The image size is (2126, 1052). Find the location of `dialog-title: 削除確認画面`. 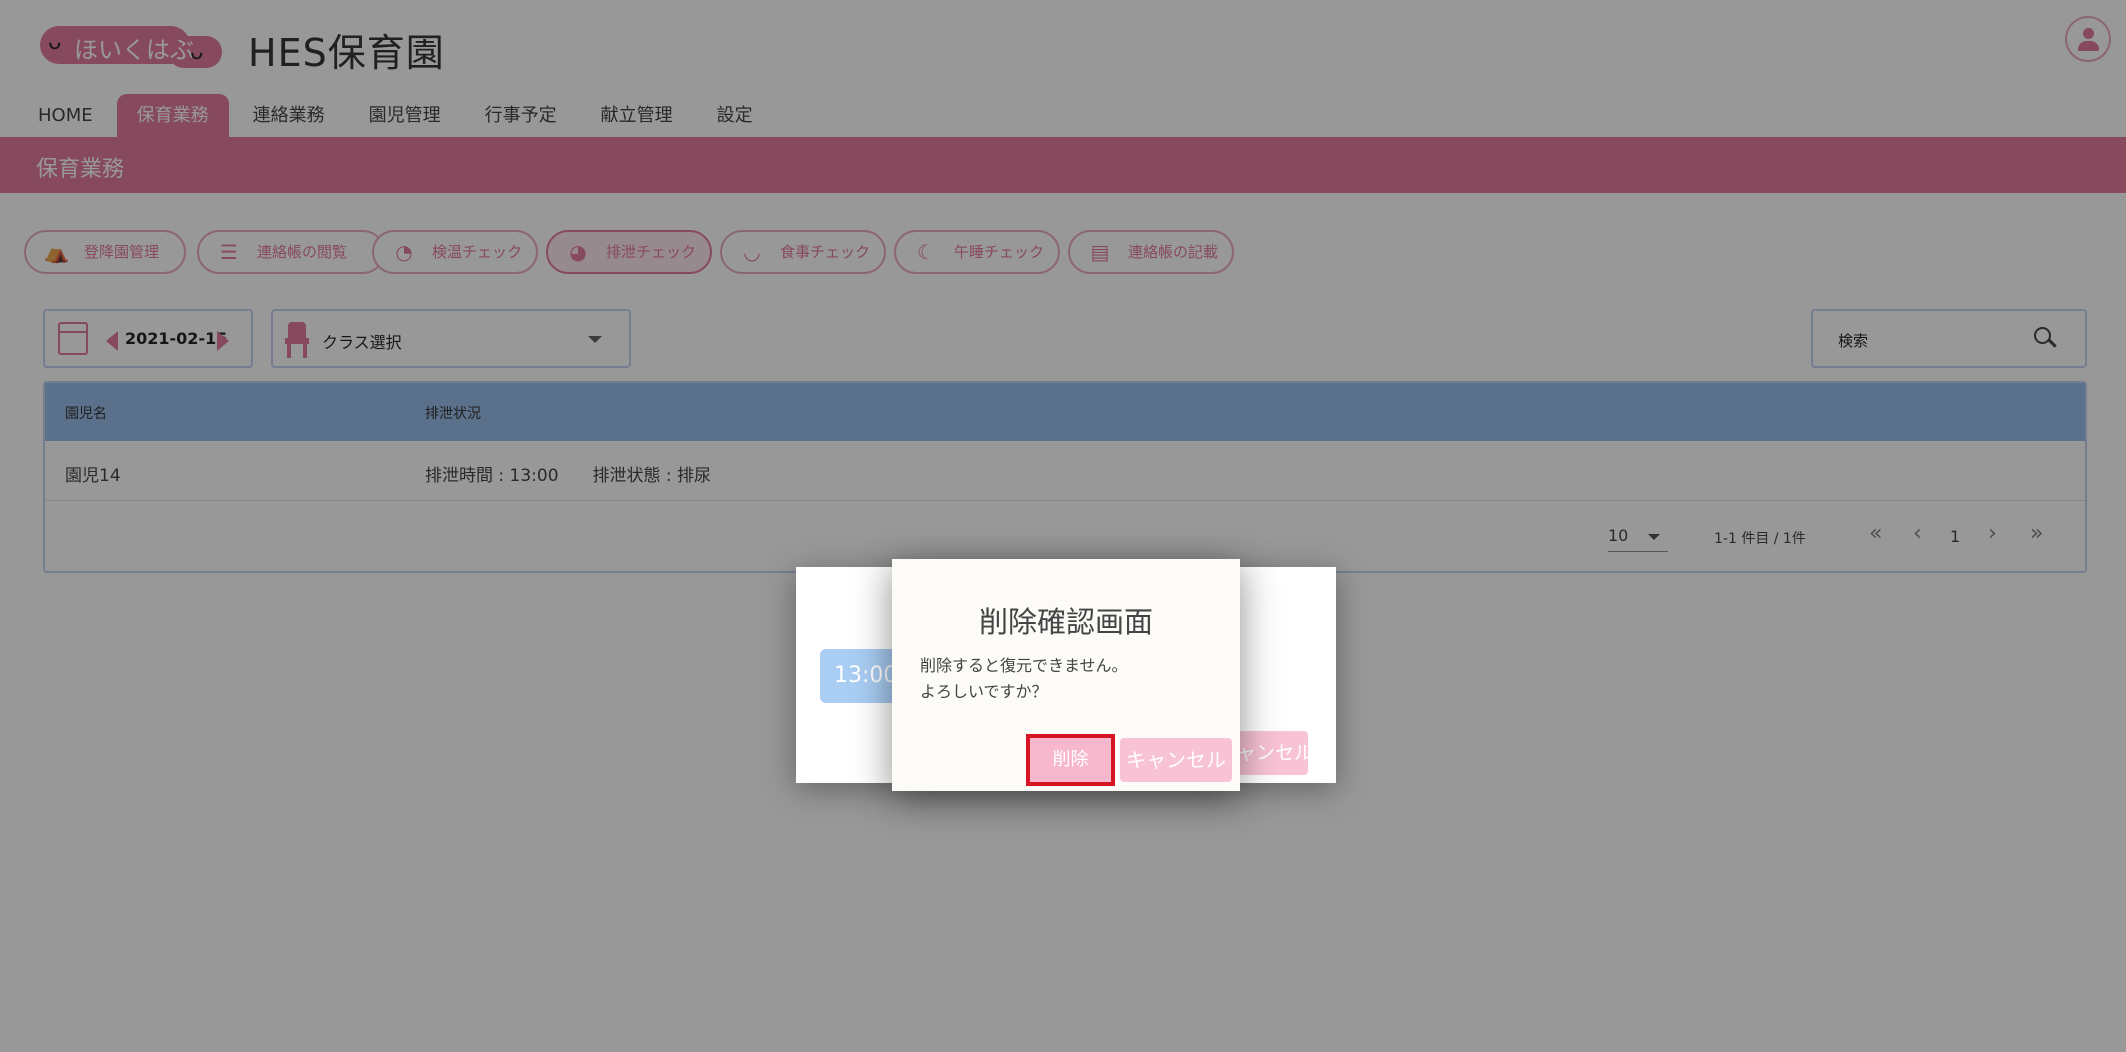

dialog-title: 削除確認画面 is located at coordinates (1065, 622).